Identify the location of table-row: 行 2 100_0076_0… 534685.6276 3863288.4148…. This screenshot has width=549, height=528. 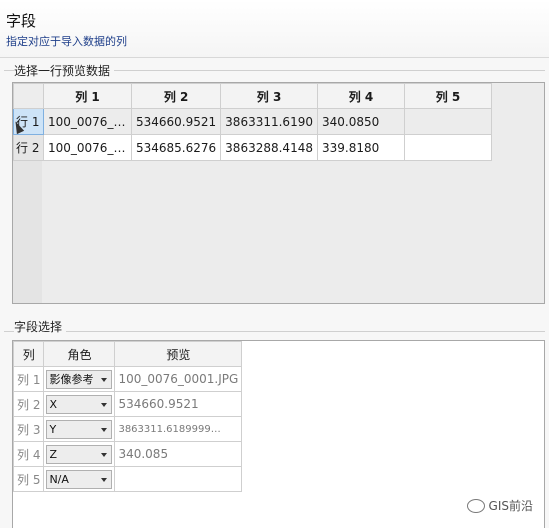
(252, 147).